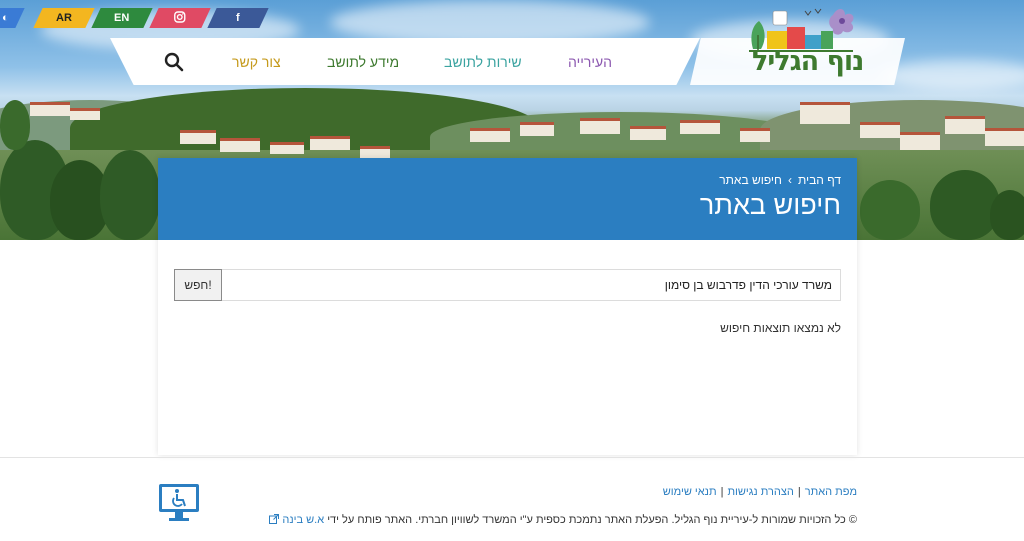  I want to click on nav-contact: צור קשר, so click(256, 62).